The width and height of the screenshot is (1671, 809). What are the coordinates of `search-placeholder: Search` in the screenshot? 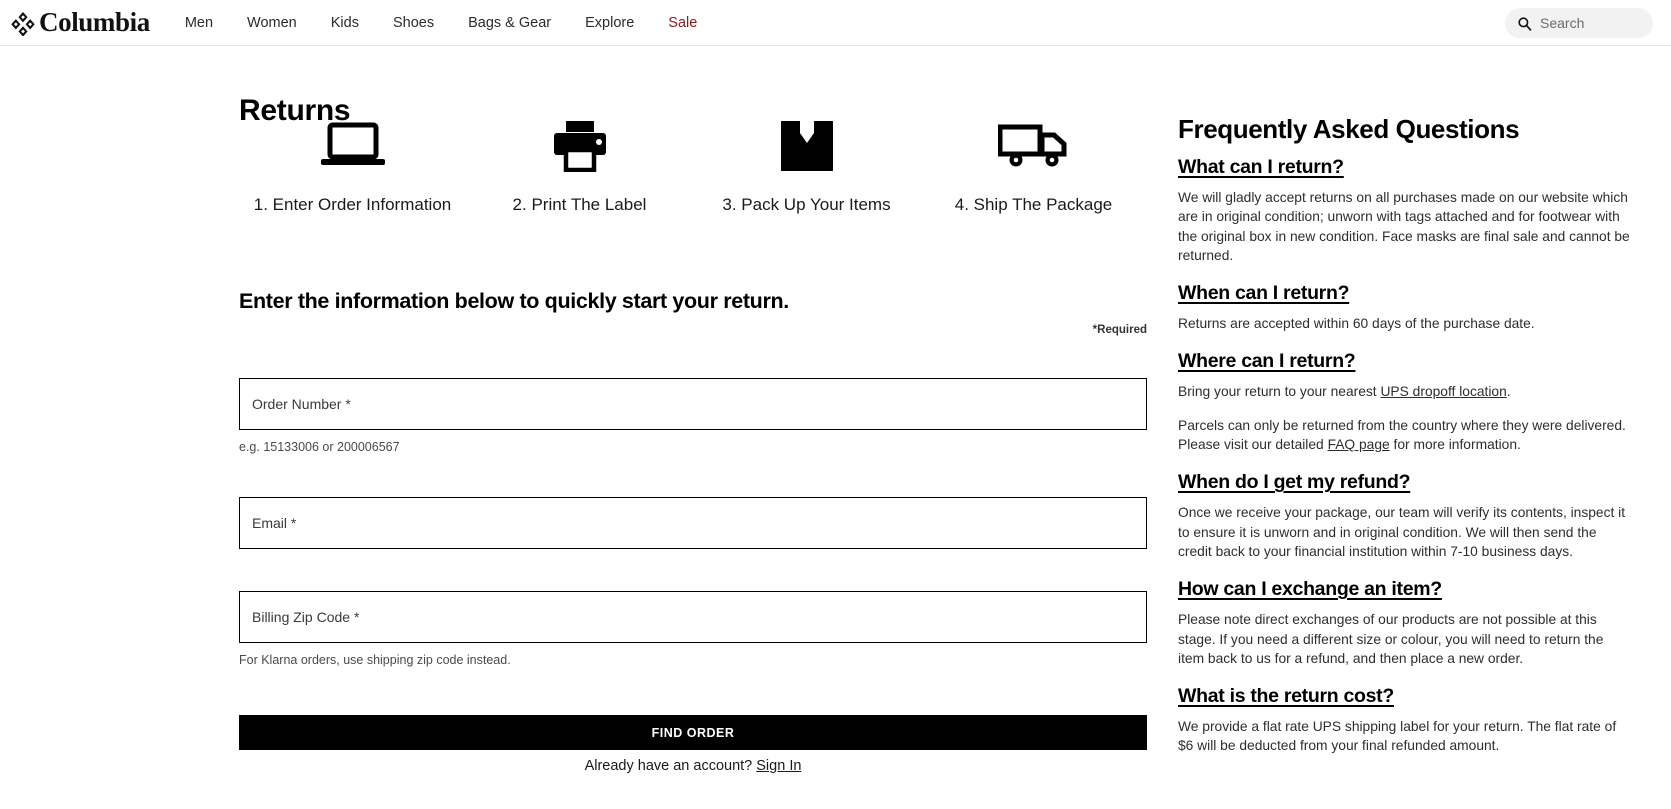 It's located at (1562, 23).